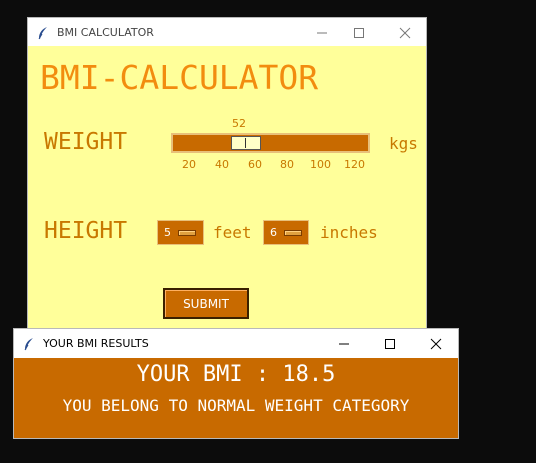  Describe the element at coordinates (105, 32) in the screenshot. I see `window-title: BMI CALCULATOR` at that location.